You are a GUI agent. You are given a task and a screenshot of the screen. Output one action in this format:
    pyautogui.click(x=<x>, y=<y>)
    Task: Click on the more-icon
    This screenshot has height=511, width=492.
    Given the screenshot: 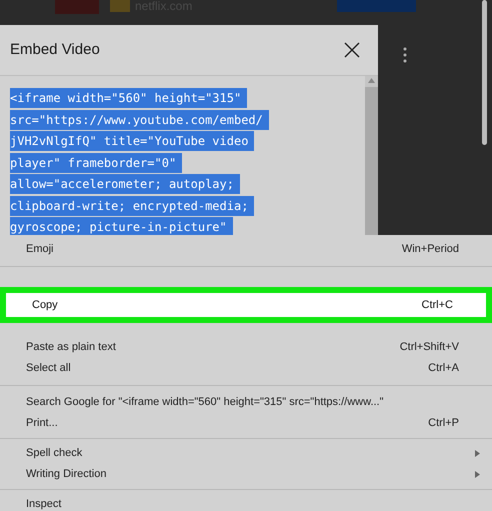 What is the action you would take?
    pyautogui.click(x=405, y=55)
    